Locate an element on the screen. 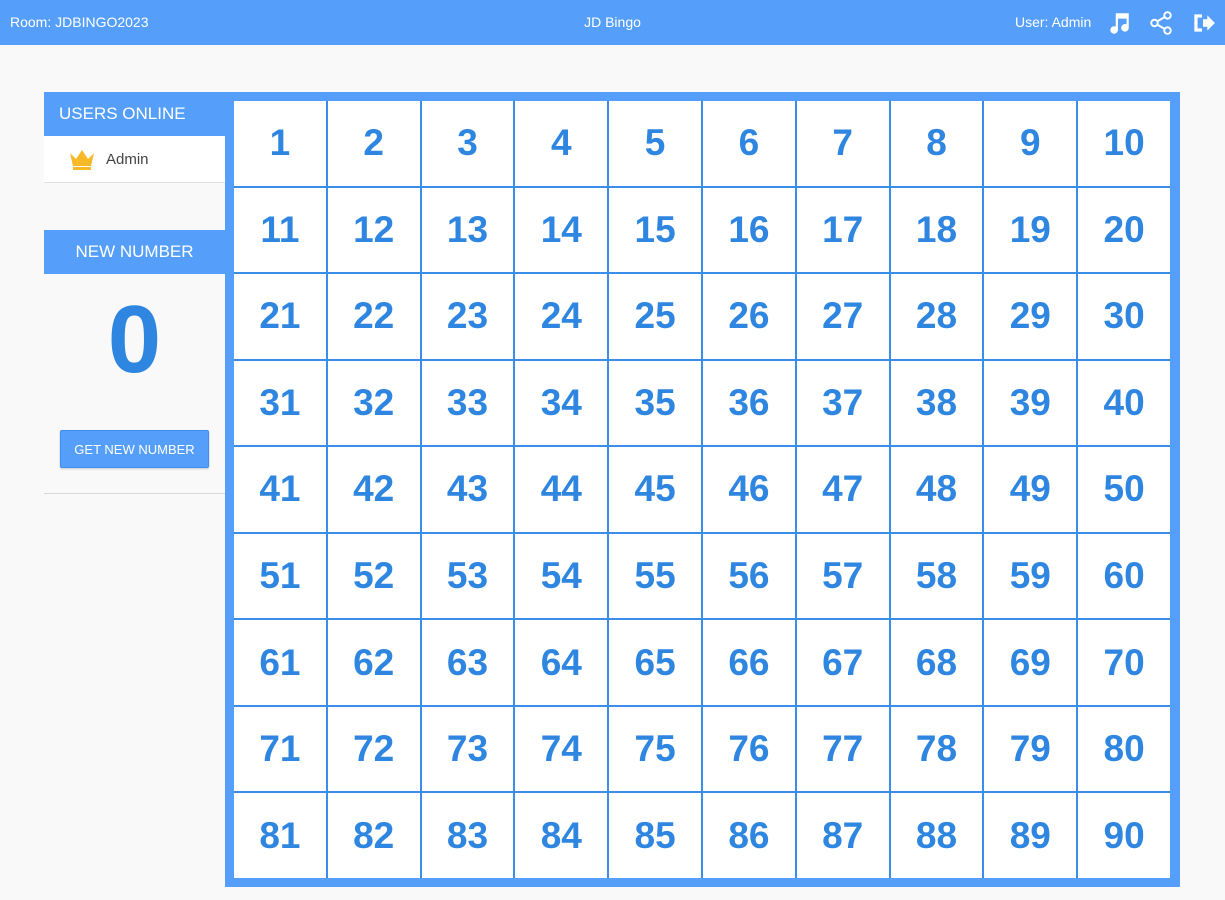 Image resolution: width=1225 pixels, height=900 pixels. number-cell: 33 is located at coordinates (467, 403).